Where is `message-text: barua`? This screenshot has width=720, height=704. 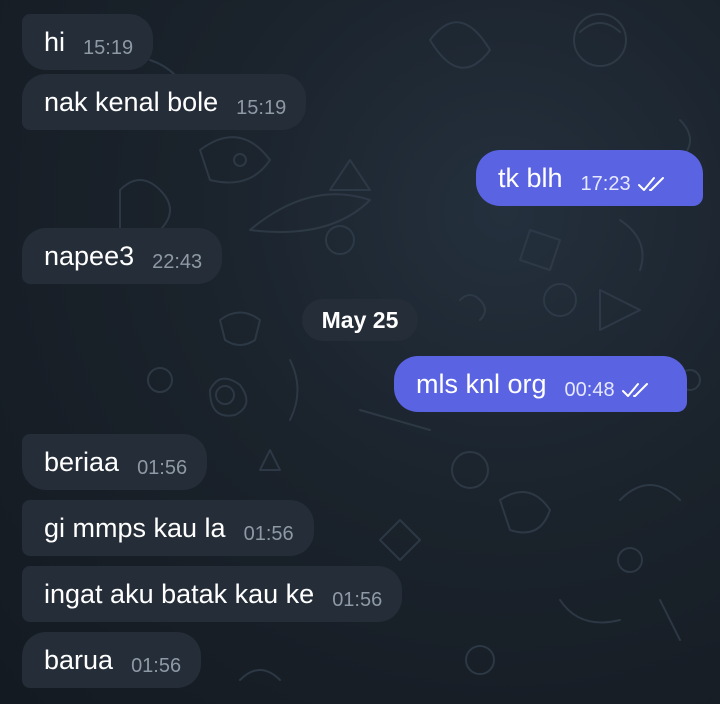
message-text: barua is located at coordinates (79, 660).